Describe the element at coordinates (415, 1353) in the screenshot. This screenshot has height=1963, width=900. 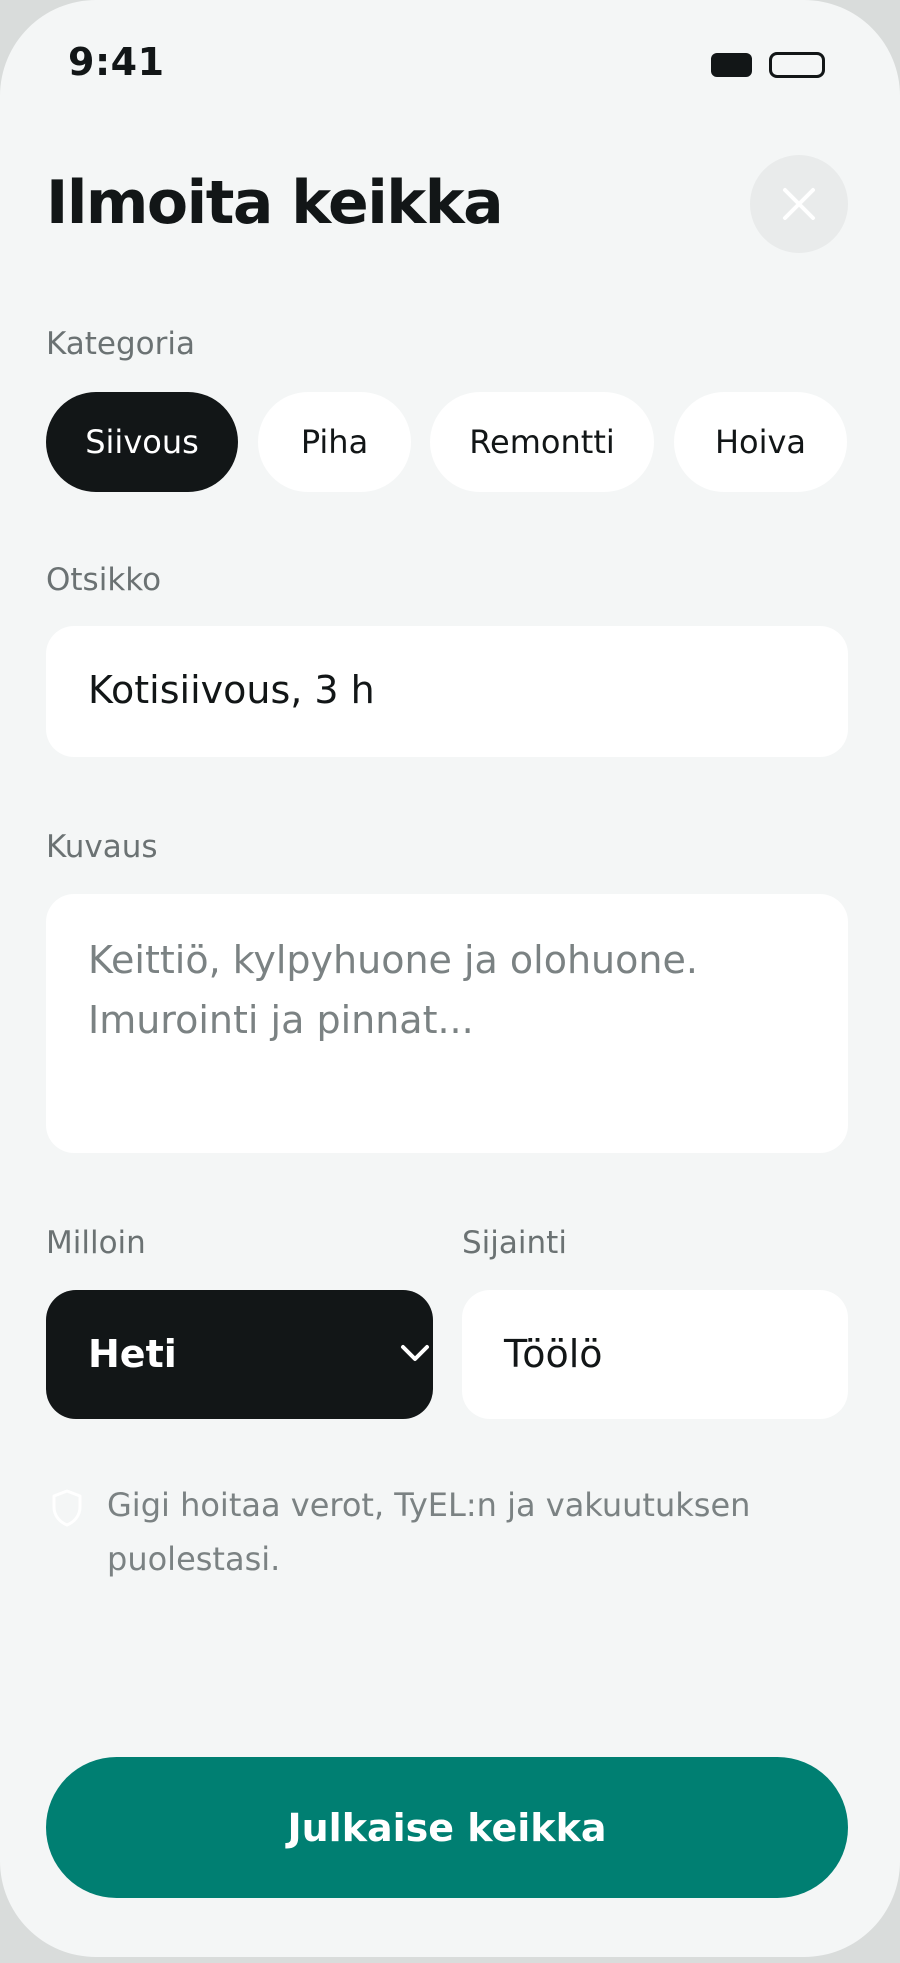
I see `chevron-down-icon` at that location.